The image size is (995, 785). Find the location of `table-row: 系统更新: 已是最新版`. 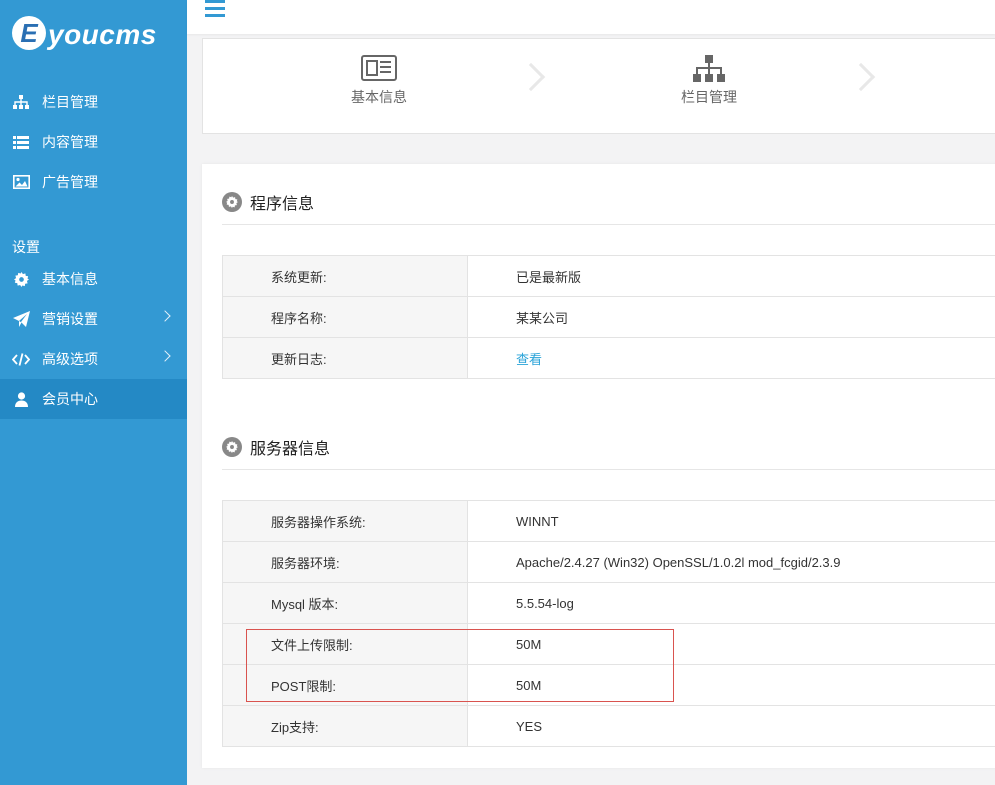

table-row: 系统更新: 已是最新版 is located at coordinates (608, 276).